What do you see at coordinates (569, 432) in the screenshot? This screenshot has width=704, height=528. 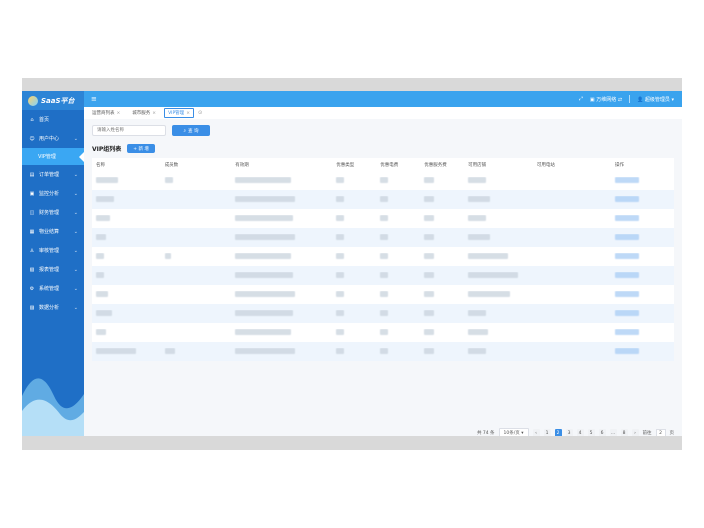 I see `page-button: 3` at bounding box center [569, 432].